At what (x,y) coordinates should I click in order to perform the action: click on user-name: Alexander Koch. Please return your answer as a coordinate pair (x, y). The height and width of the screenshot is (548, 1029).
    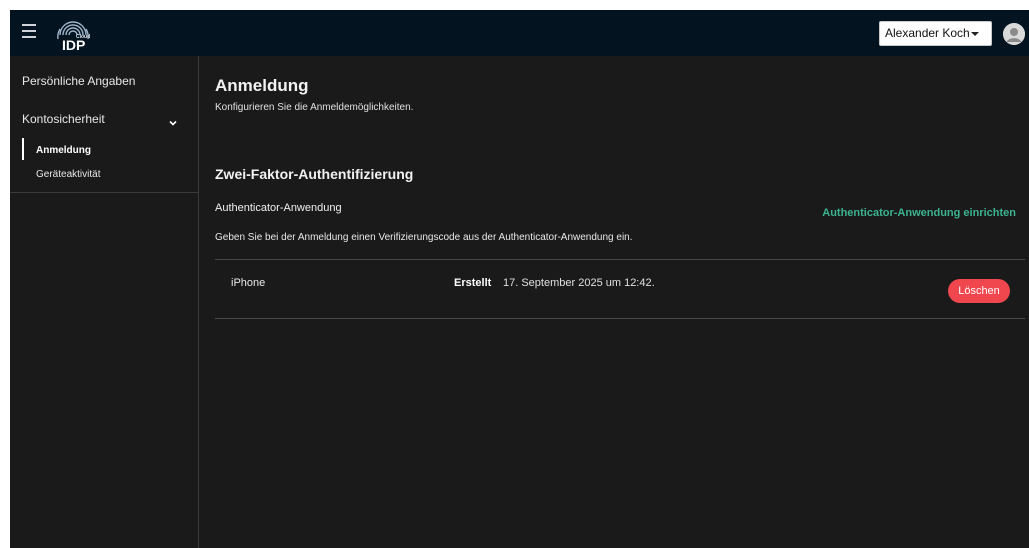
    Looking at the image, I should click on (927, 33).